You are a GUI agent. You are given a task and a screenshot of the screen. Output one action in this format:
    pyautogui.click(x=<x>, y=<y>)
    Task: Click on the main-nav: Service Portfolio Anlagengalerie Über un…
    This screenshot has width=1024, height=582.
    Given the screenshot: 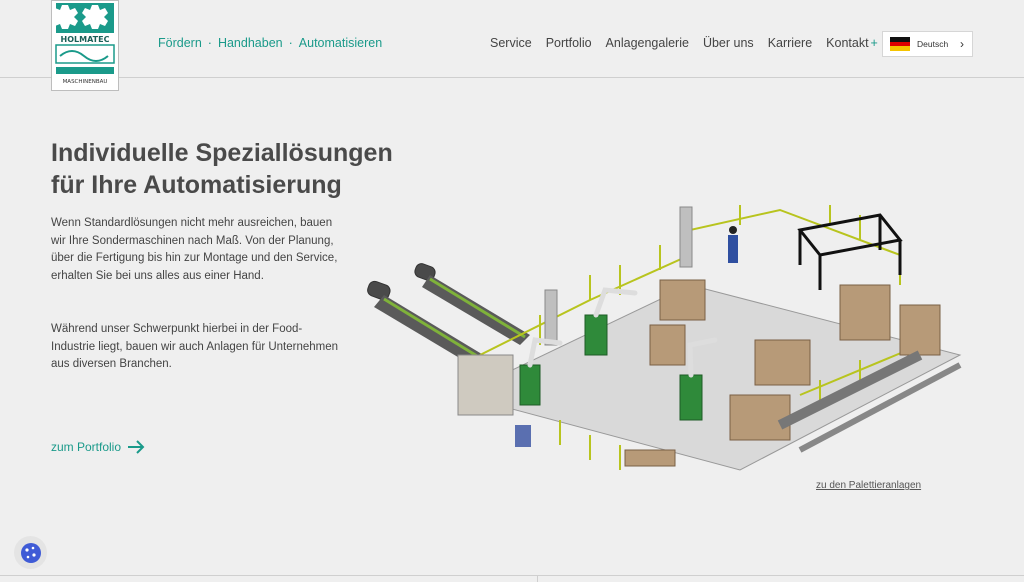 What is the action you would take?
    pyautogui.click(x=691, y=43)
    